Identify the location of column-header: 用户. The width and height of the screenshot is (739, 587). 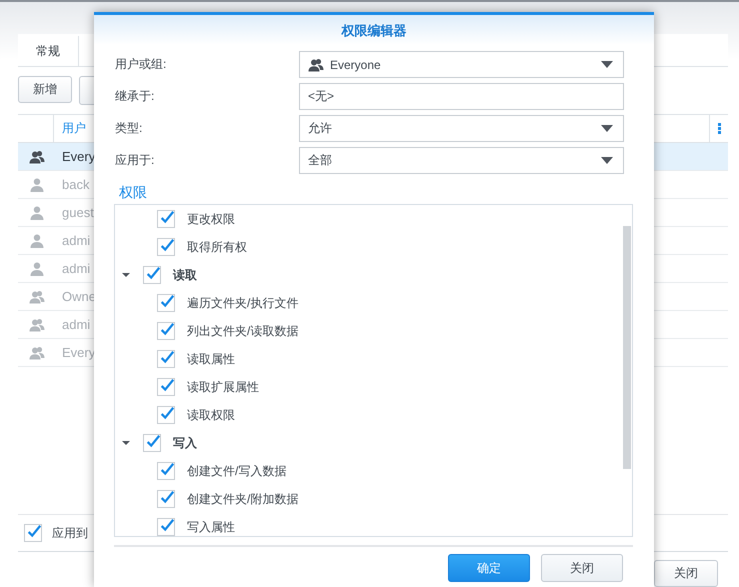
(69, 128).